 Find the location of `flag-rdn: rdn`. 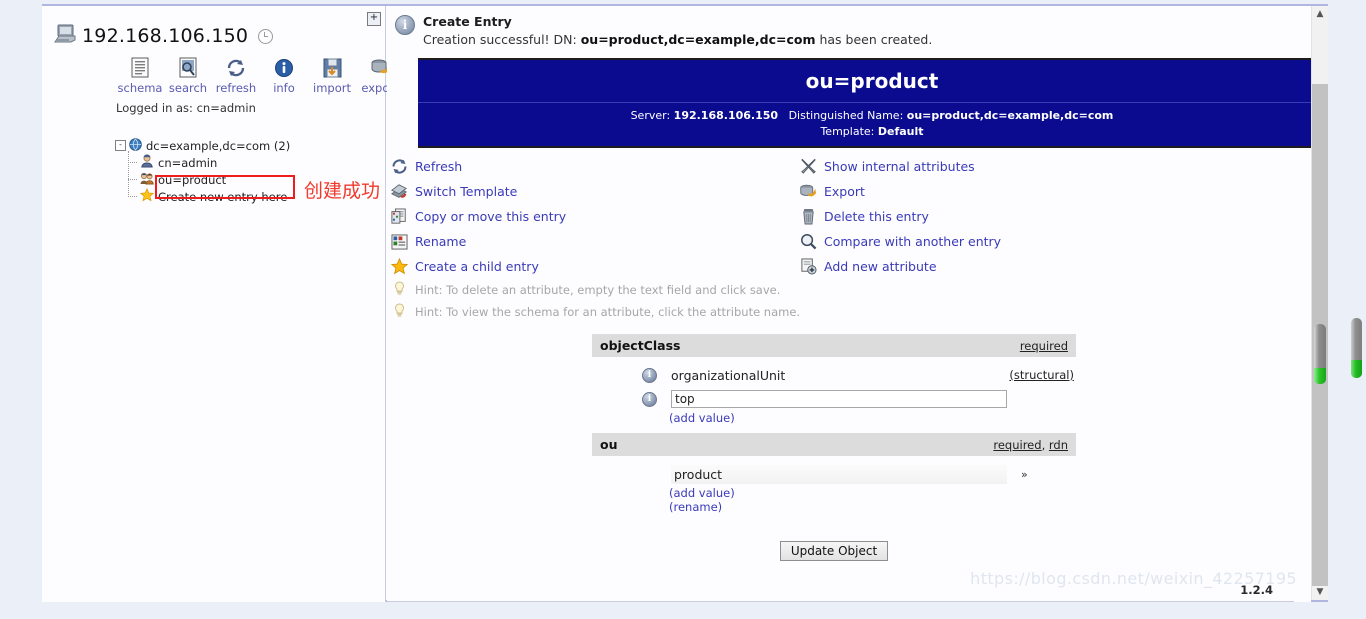

flag-rdn: rdn is located at coordinates (1058, 445).